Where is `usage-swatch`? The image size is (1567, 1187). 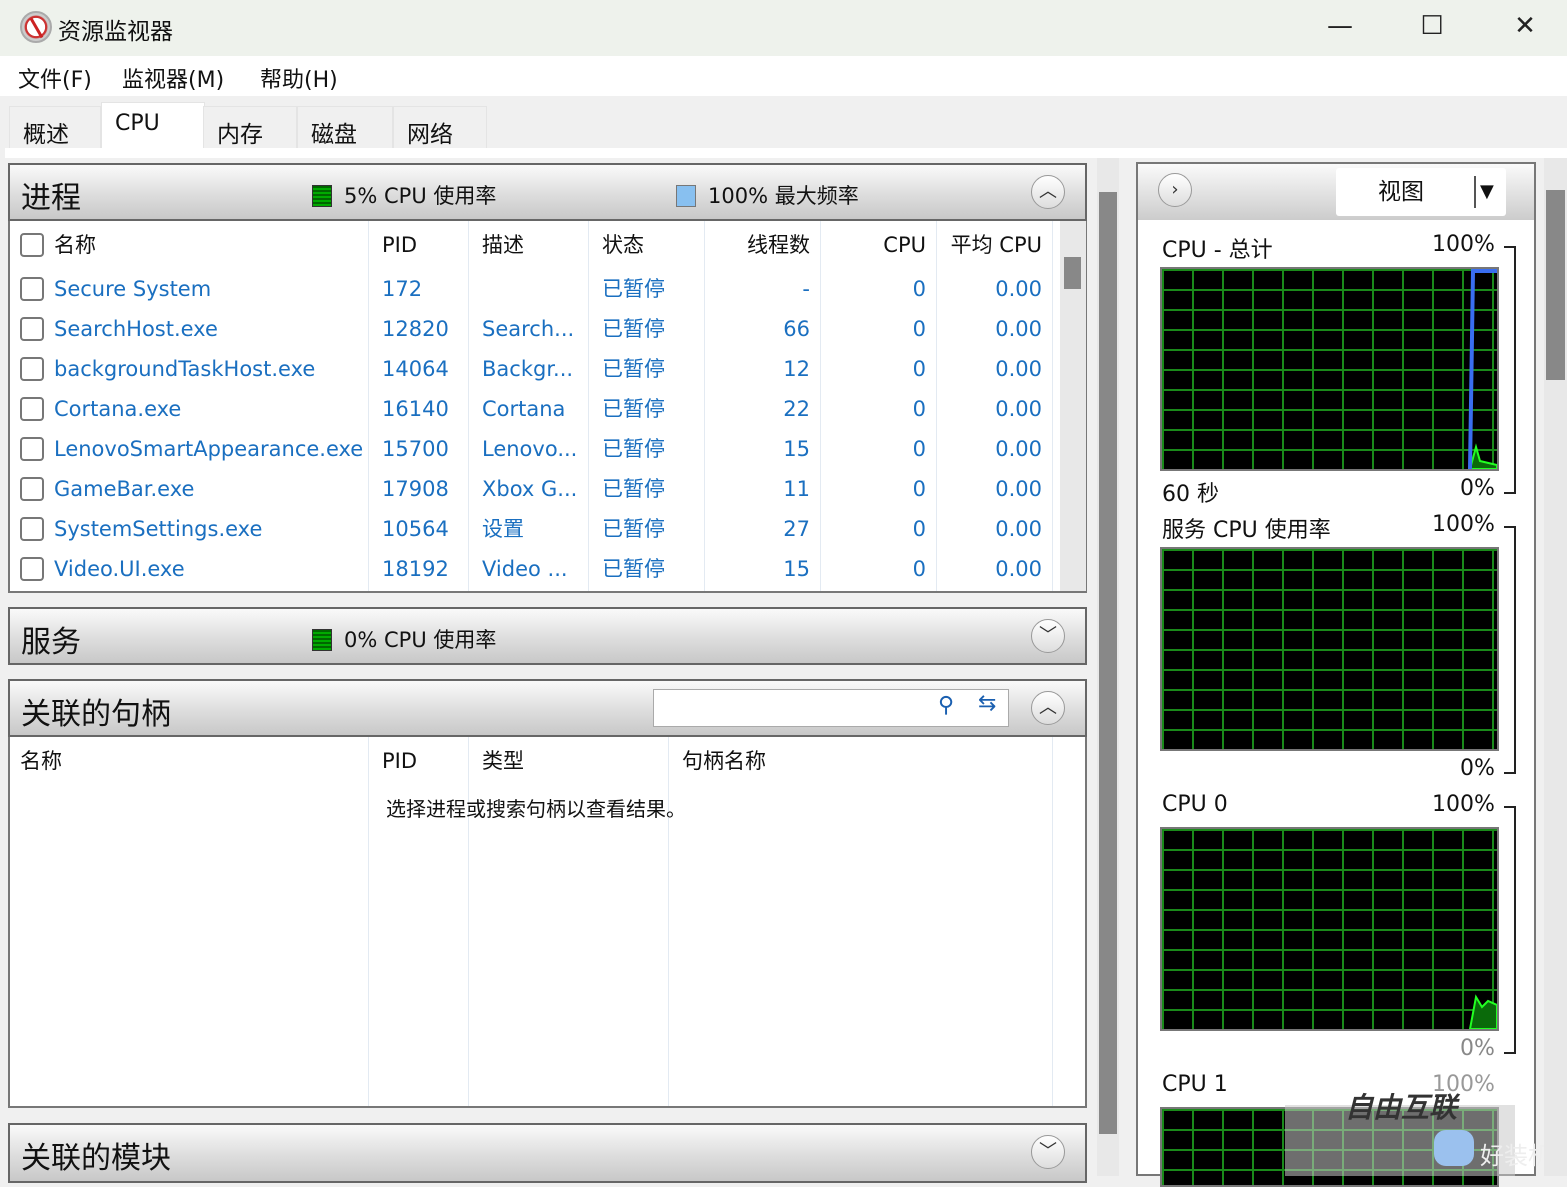
usage-swatch is located at coordinates (322, 196).